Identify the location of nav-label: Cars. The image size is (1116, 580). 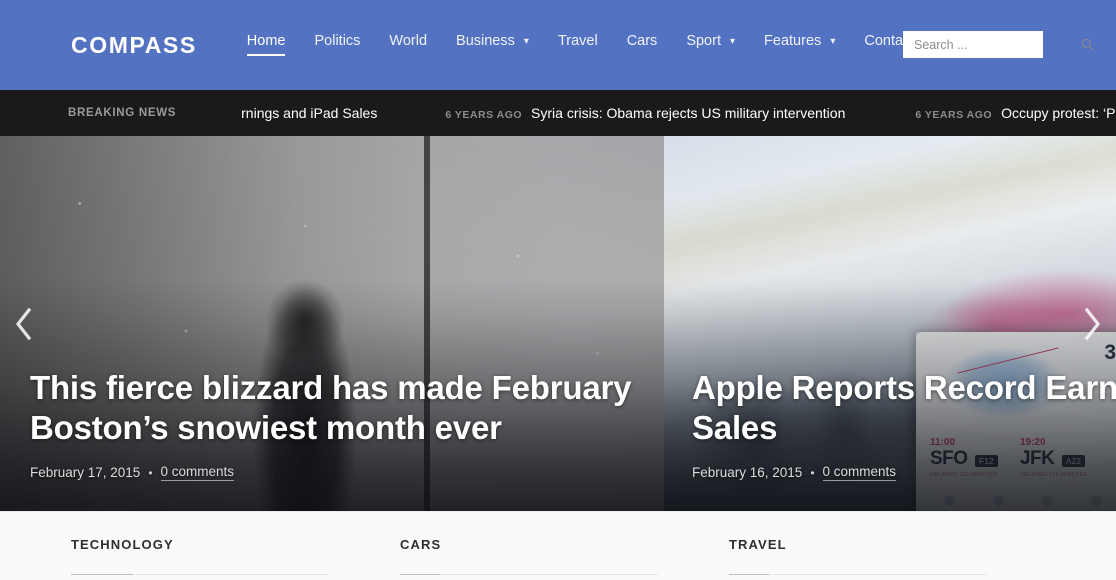
(642, 41).